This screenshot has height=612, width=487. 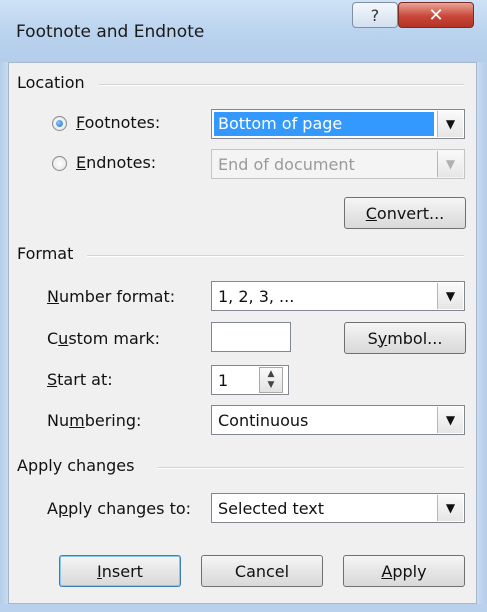 What do you see at coordinates (80, 379) in the screenshot?
I see `start-at-label: Start at:` at bounding box center [80, 379].